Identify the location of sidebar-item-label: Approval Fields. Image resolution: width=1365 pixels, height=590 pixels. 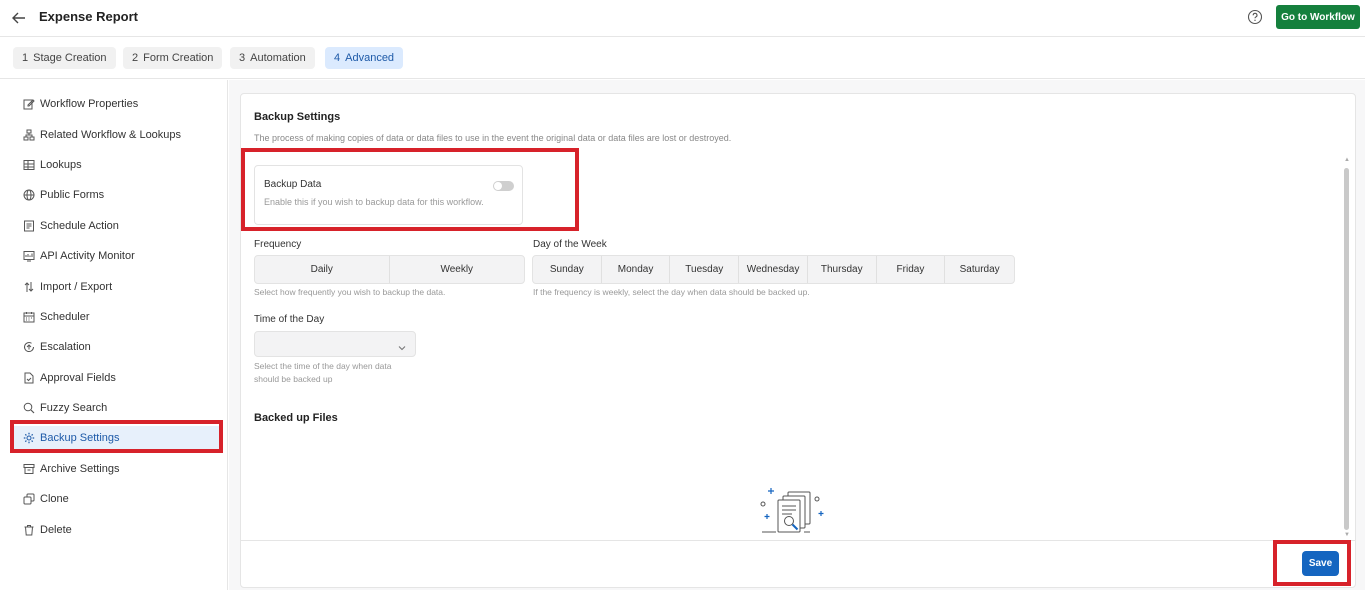
(78, 378).